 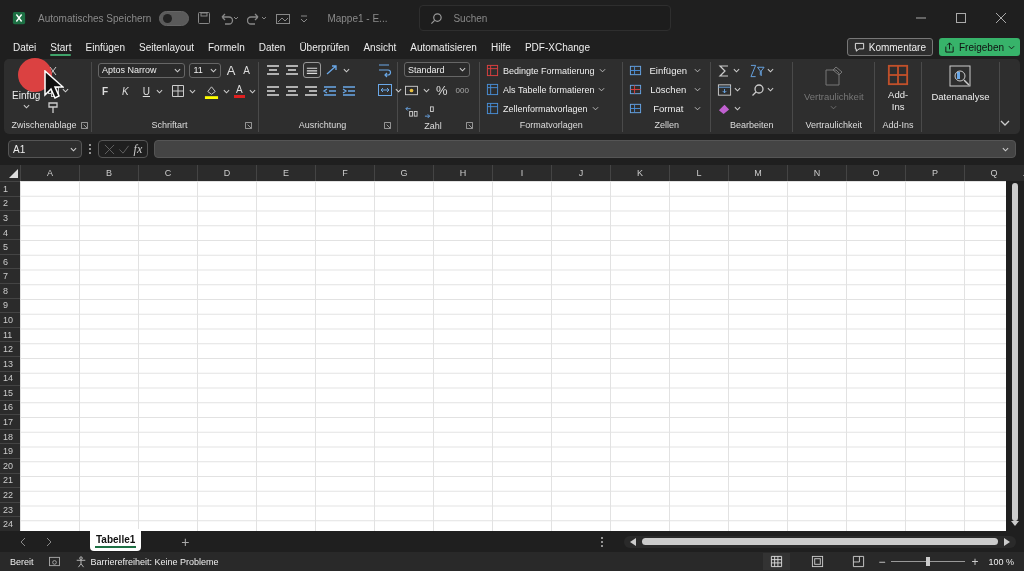 What do you see at coordinates (211, 91) in the screenshot?
I see `fill-color-icon` at bounding box center [211, 91].